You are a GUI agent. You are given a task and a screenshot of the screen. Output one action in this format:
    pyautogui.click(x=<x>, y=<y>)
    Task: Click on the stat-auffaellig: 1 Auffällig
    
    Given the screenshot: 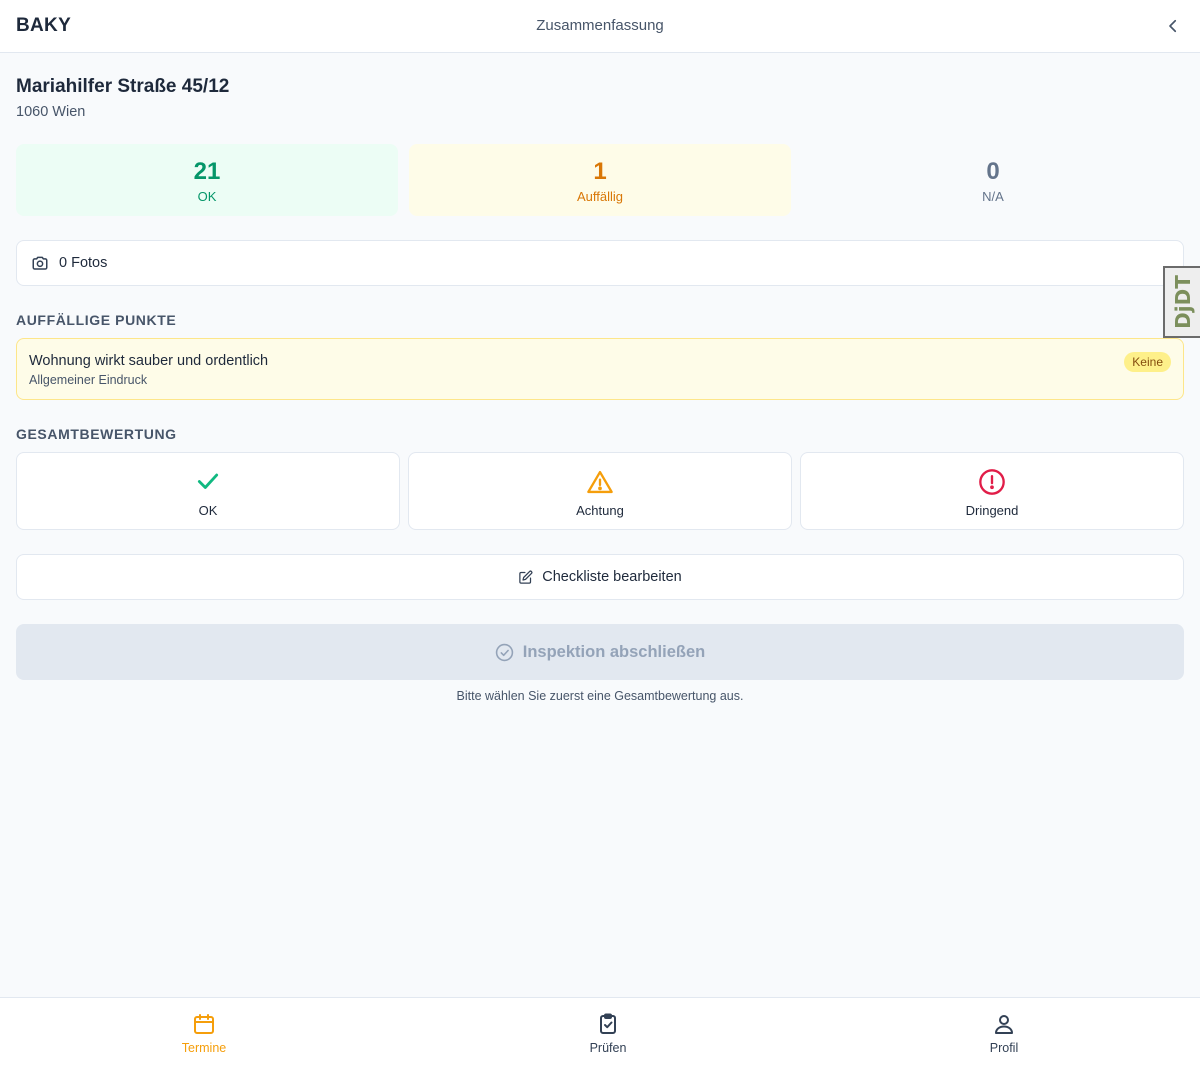 What is the action you would take?
    pyautogui.click(x=600, y=180)
    